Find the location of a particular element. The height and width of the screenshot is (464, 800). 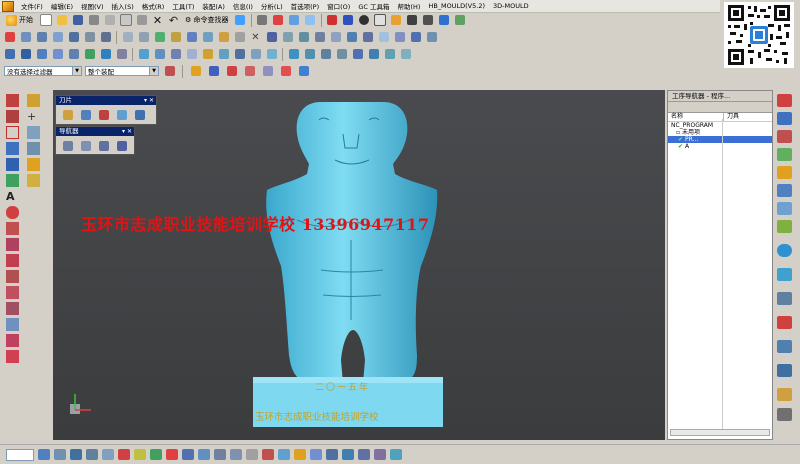

selection-scope-combo: 整个装配 ▼ is located at coordinates (122, 71).